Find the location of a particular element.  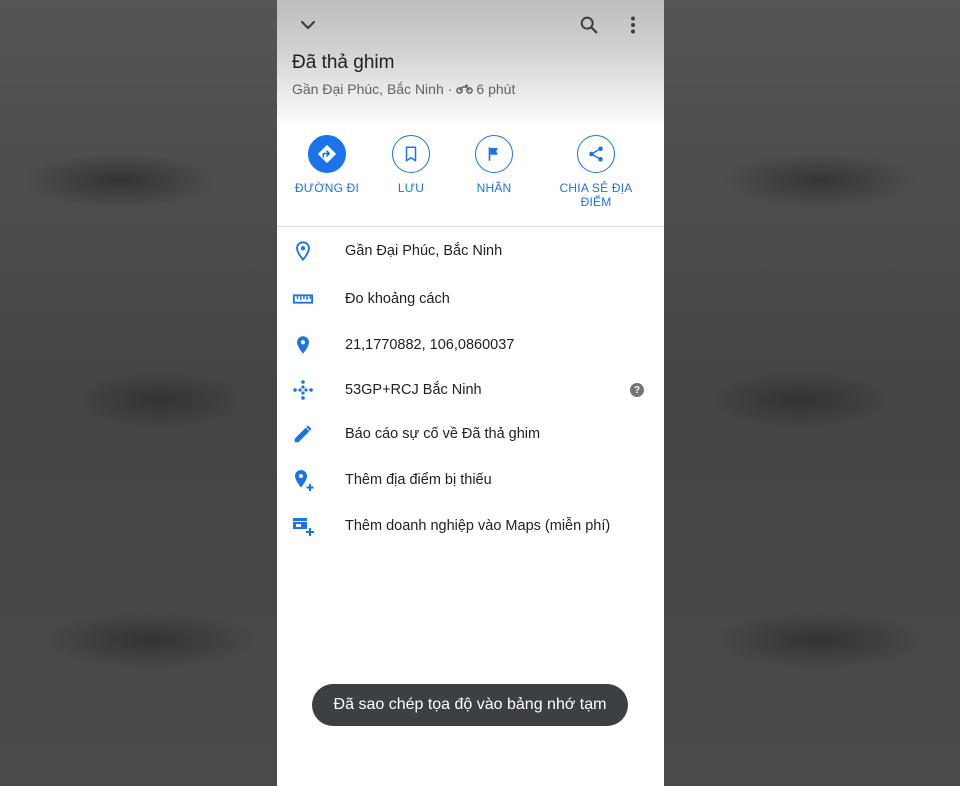

place-location: Gần Đại Phúc, Bắc Ninh is located at coordinates (368, 89).